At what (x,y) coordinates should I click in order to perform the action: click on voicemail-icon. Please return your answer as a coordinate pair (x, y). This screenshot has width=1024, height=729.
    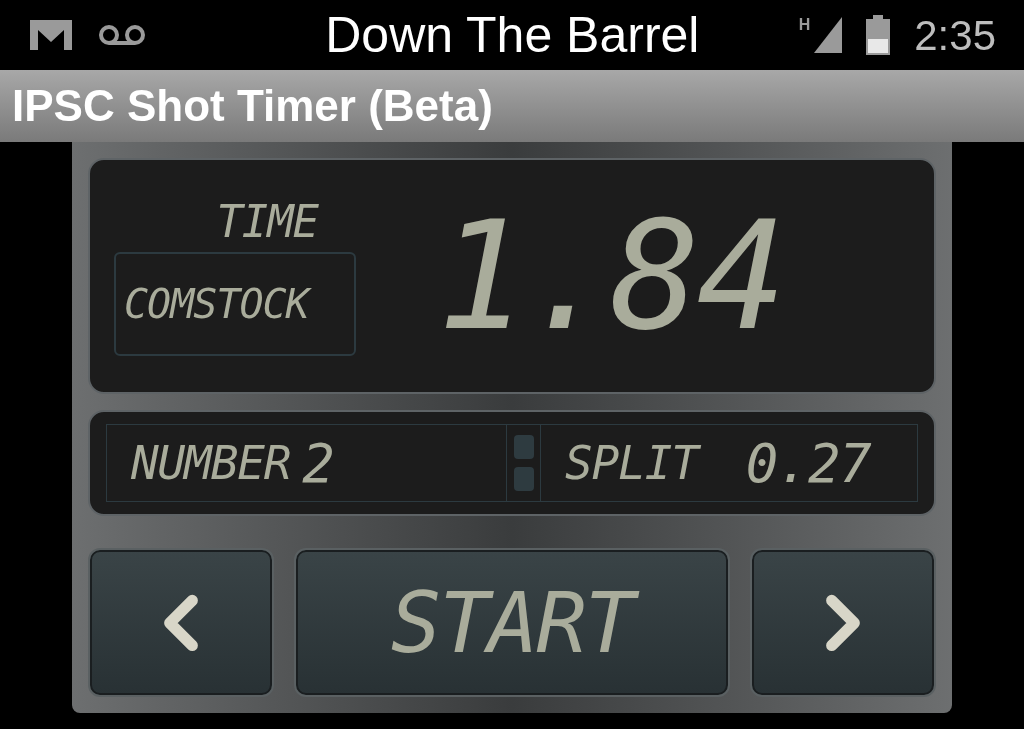
    Looking at the image, I should click on (122, 35).